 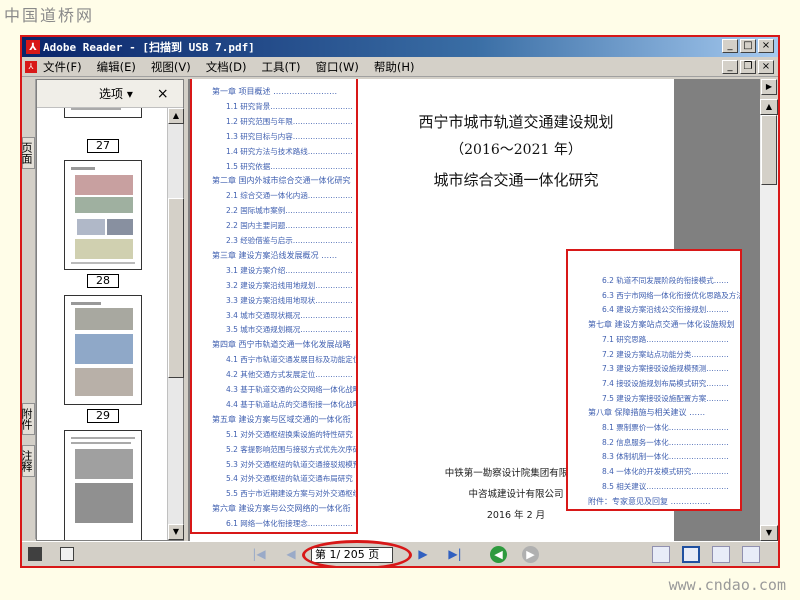 What do you see at coordinates (394, 67) in the screenshot?
I see `menu-help: 帮助(H)` at bounding box center [394, 67].